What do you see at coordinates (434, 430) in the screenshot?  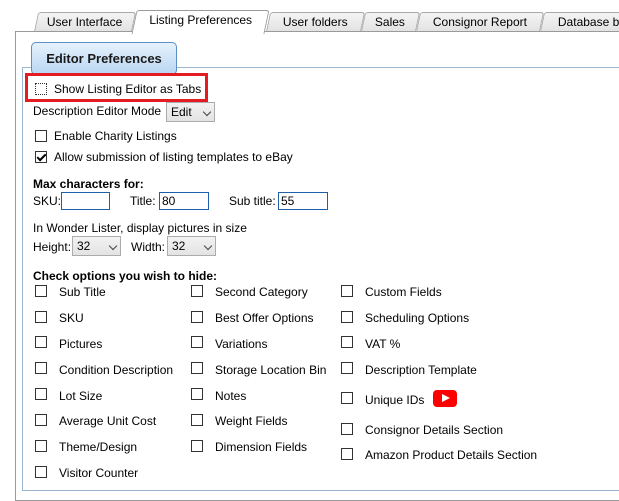 I see `hide-option-label: Consignor Details Section` at bounding box center [434, 430].